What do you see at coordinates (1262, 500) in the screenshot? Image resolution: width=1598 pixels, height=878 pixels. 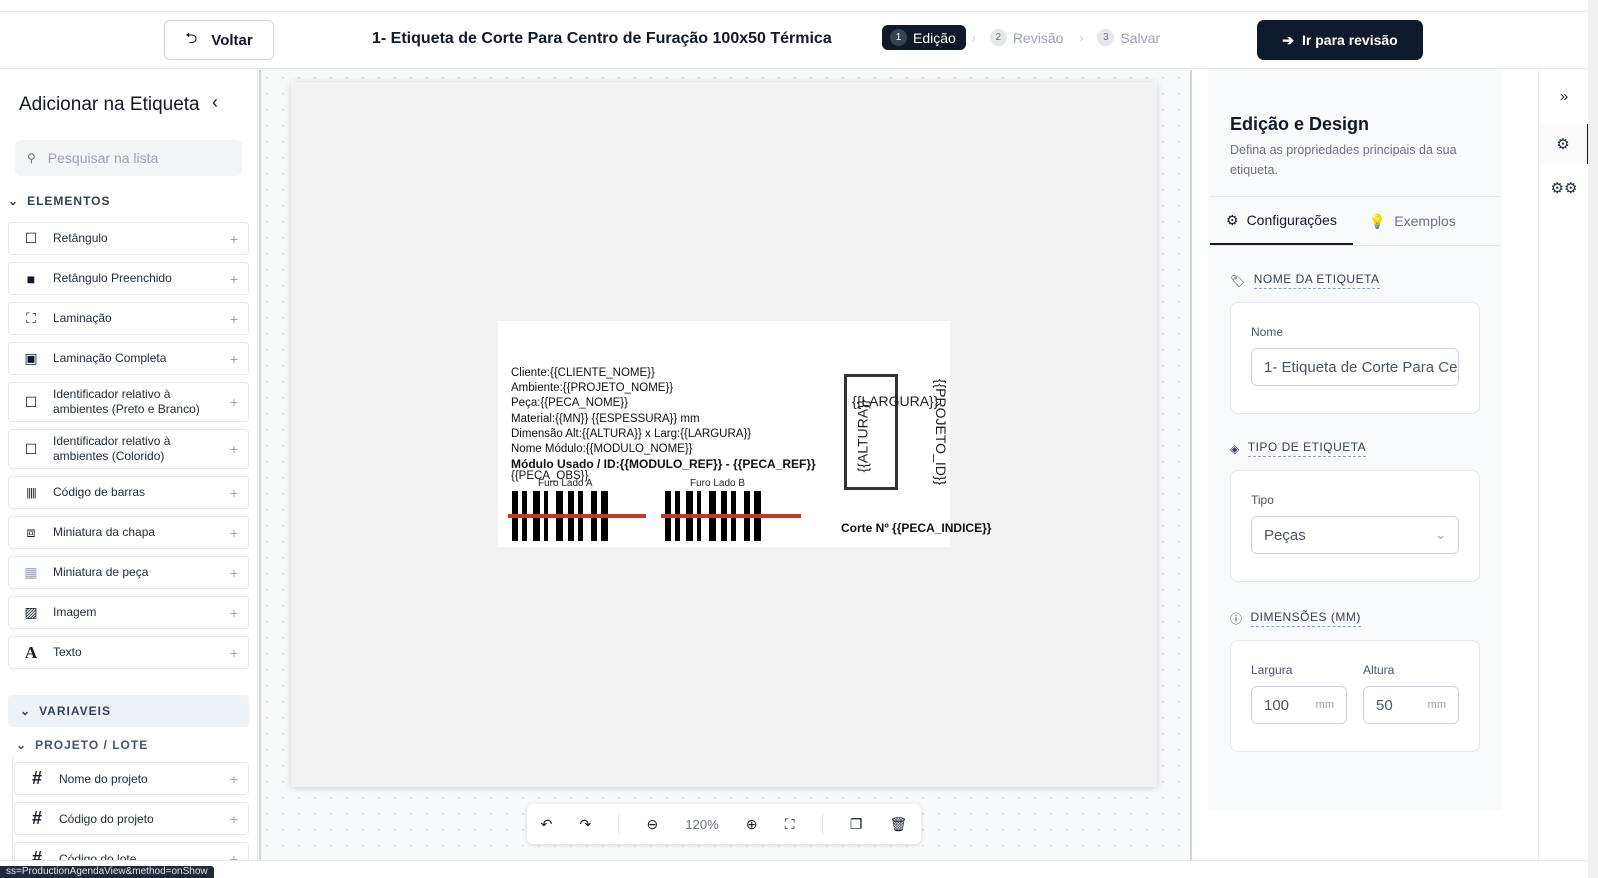 I see `type-label: Tipo` at bounding box center [1262, 500].